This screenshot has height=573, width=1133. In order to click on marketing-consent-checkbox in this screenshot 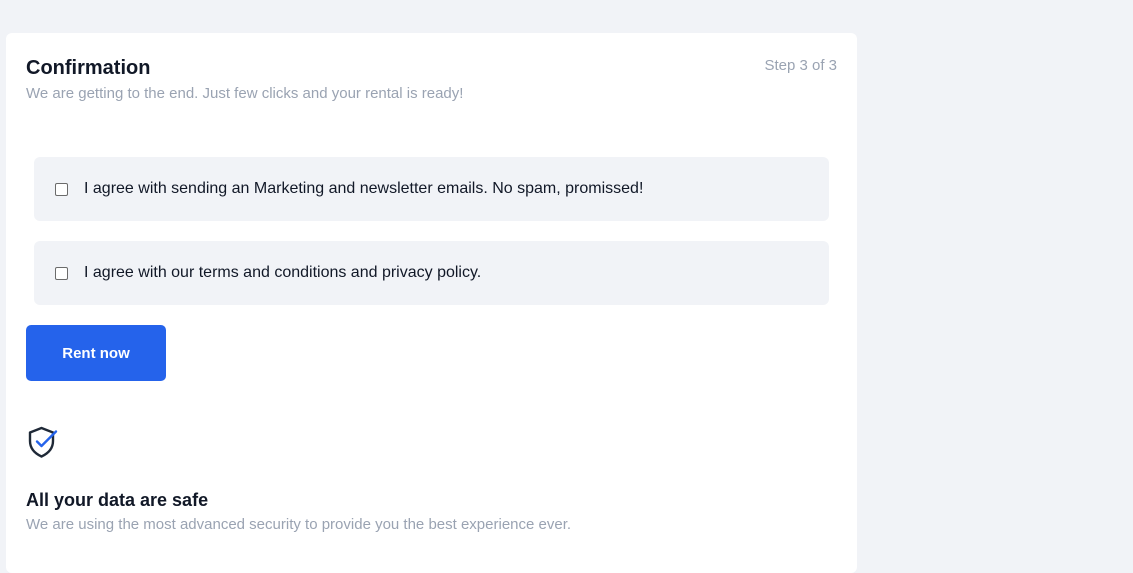, I will do `click(61, 189)`.